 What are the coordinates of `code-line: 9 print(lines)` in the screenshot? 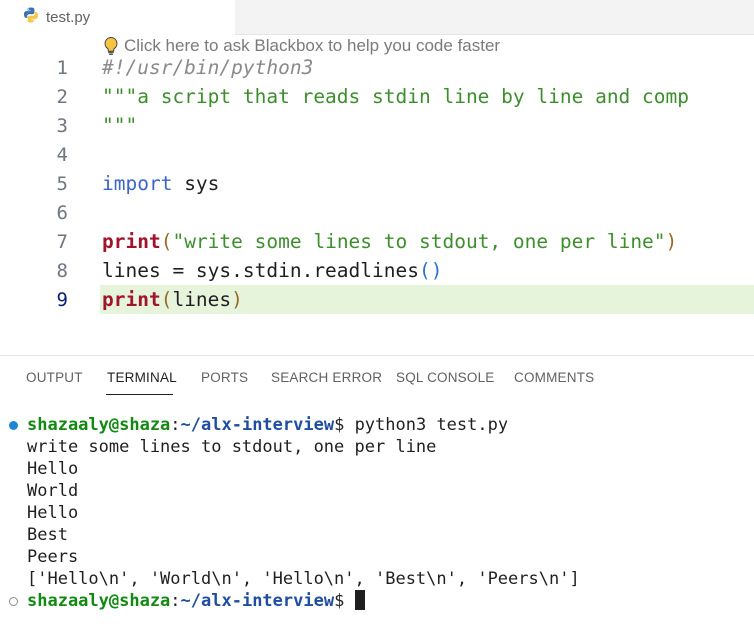 It's located at (377, 299).